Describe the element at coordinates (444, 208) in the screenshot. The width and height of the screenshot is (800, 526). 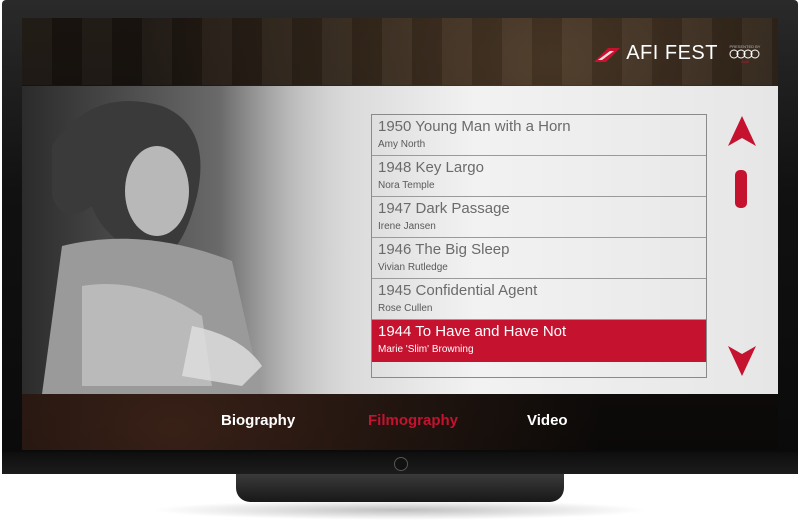
I see `film-title: 1947 Dark Passage` at that location.